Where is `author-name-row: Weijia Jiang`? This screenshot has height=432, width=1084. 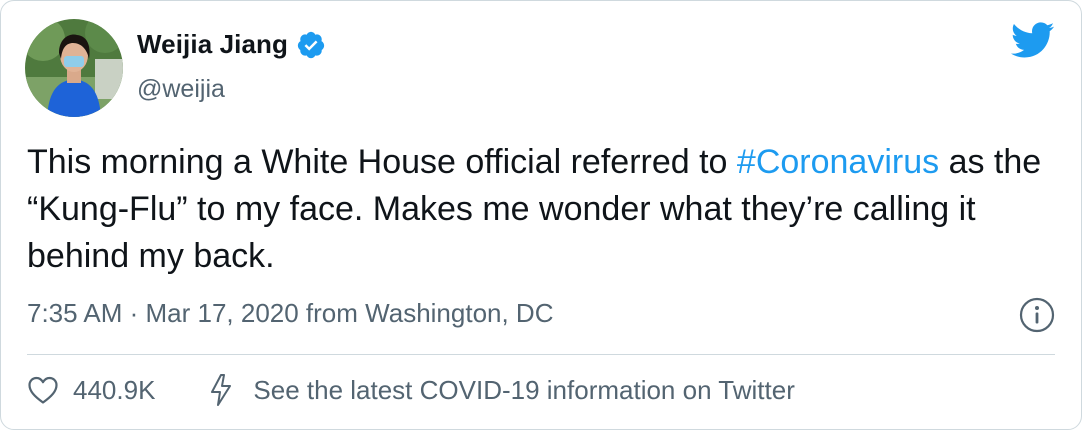
author-name-row: Weijia Jiang is located at coordinates (231, 44).